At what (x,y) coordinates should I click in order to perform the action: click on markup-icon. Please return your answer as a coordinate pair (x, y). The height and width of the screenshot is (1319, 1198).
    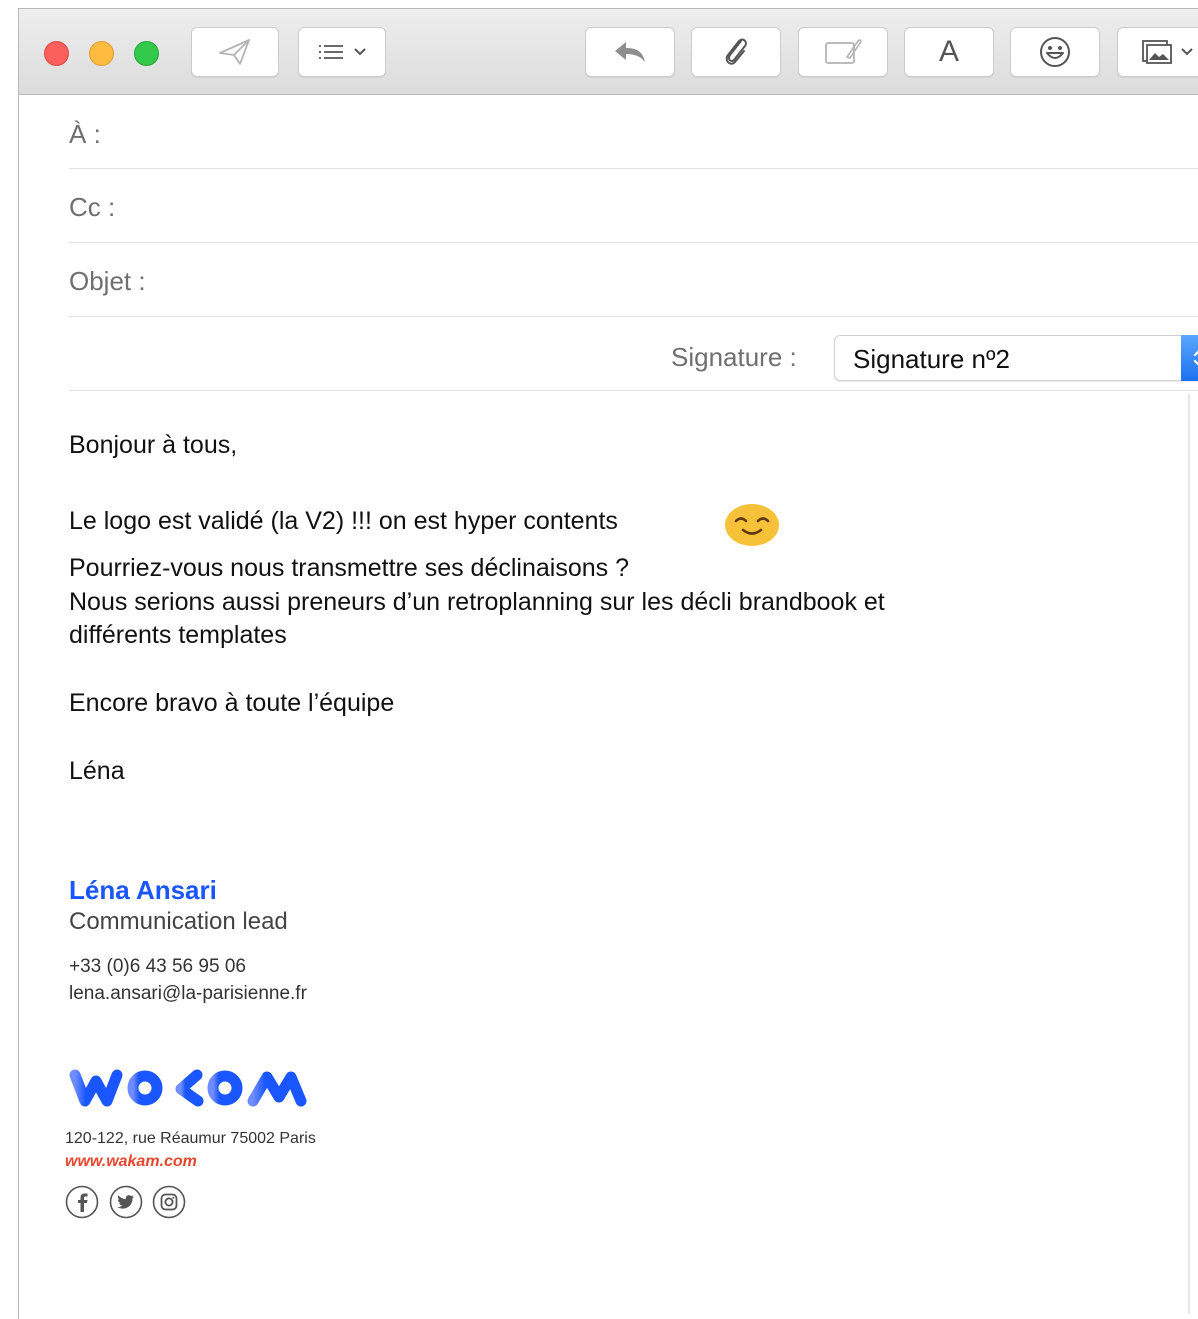
    Looking at the image, I should click on (843, 52).